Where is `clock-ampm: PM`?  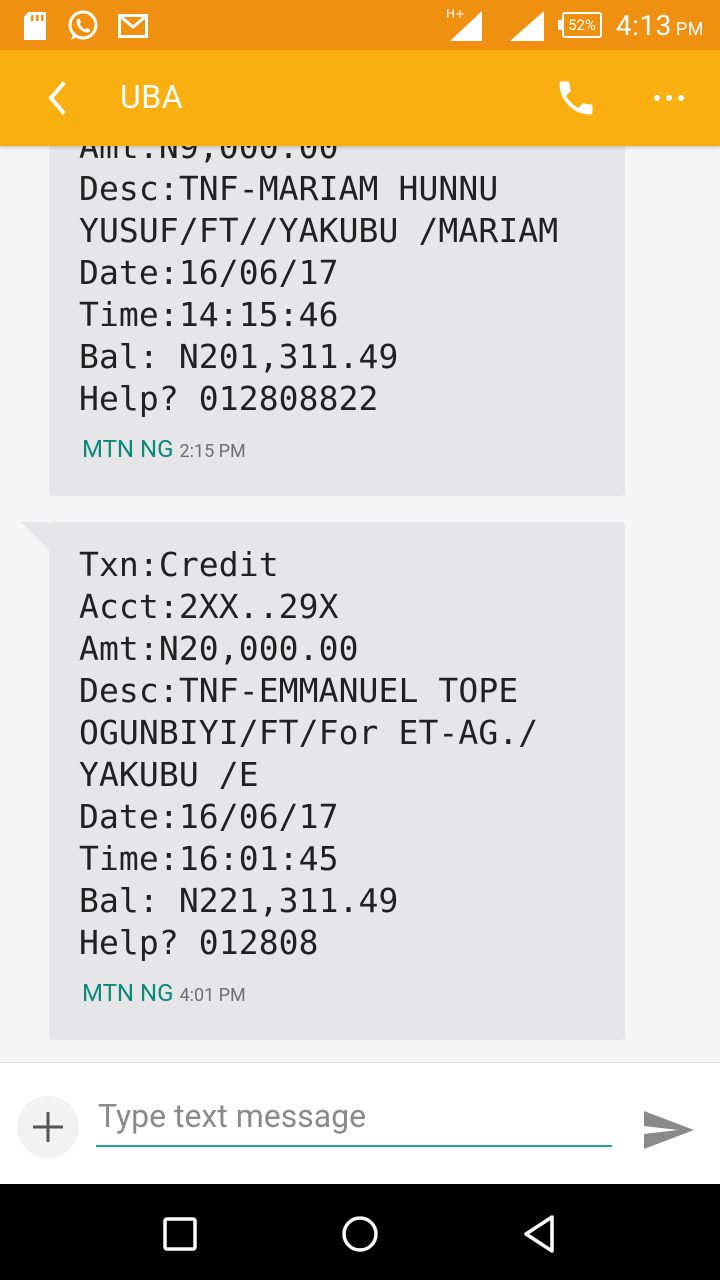 clock-ampm: PM is located at coordinates (689, 29).